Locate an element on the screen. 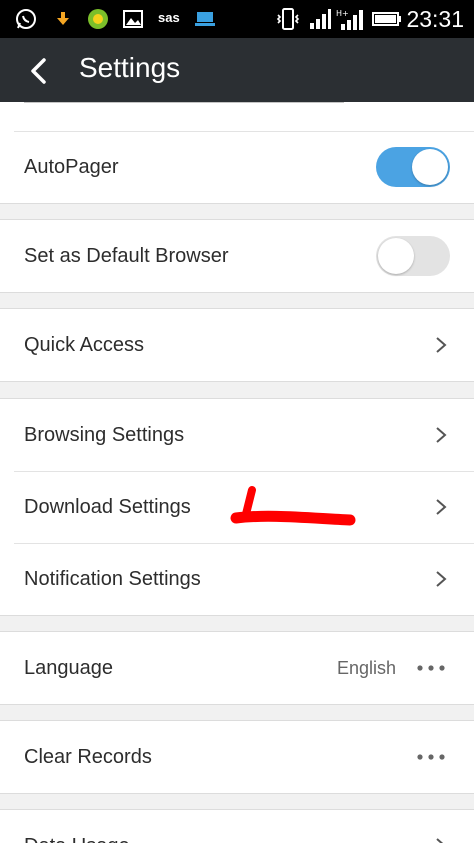 The width and height of the screenshot is (474, 843). settings-group-2: Set as Default Browser is located at coordinates (237, 256).